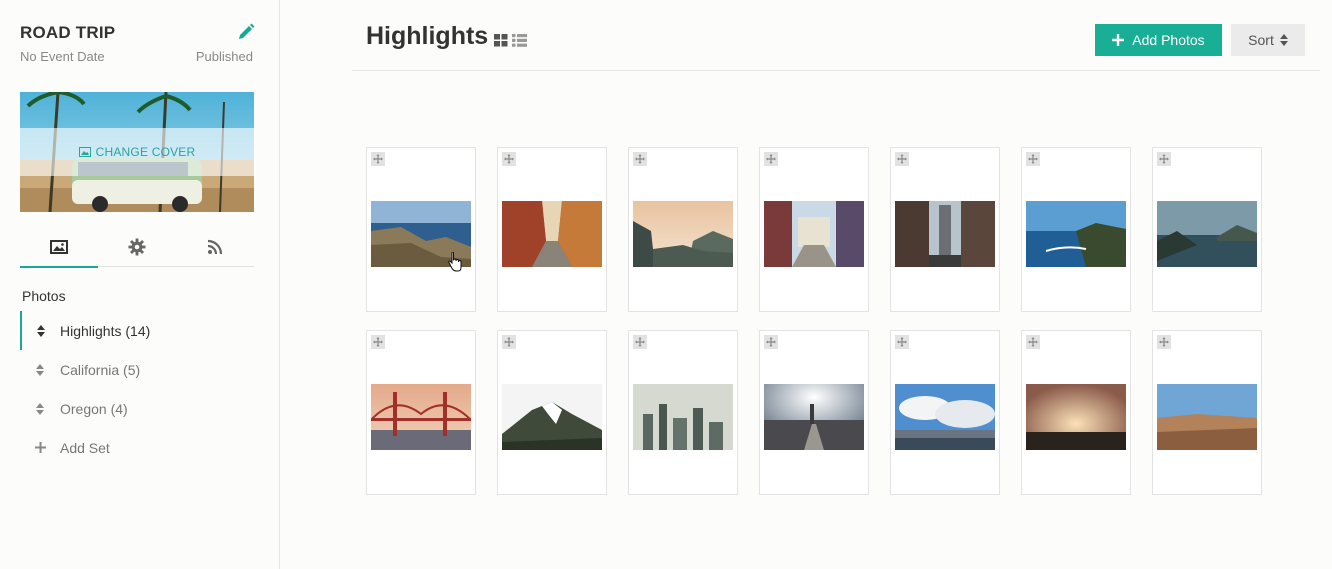 The width and height of the screenshot is (1332, 569). What do you see at coordinates (427, 36) in the screenshot?
I see `page-title: Highlights` at bounding box center [427, 36].